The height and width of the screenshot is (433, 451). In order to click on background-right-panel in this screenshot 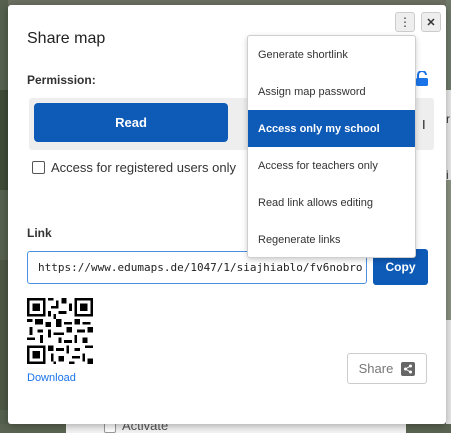, I will do `click(448, 216)`.